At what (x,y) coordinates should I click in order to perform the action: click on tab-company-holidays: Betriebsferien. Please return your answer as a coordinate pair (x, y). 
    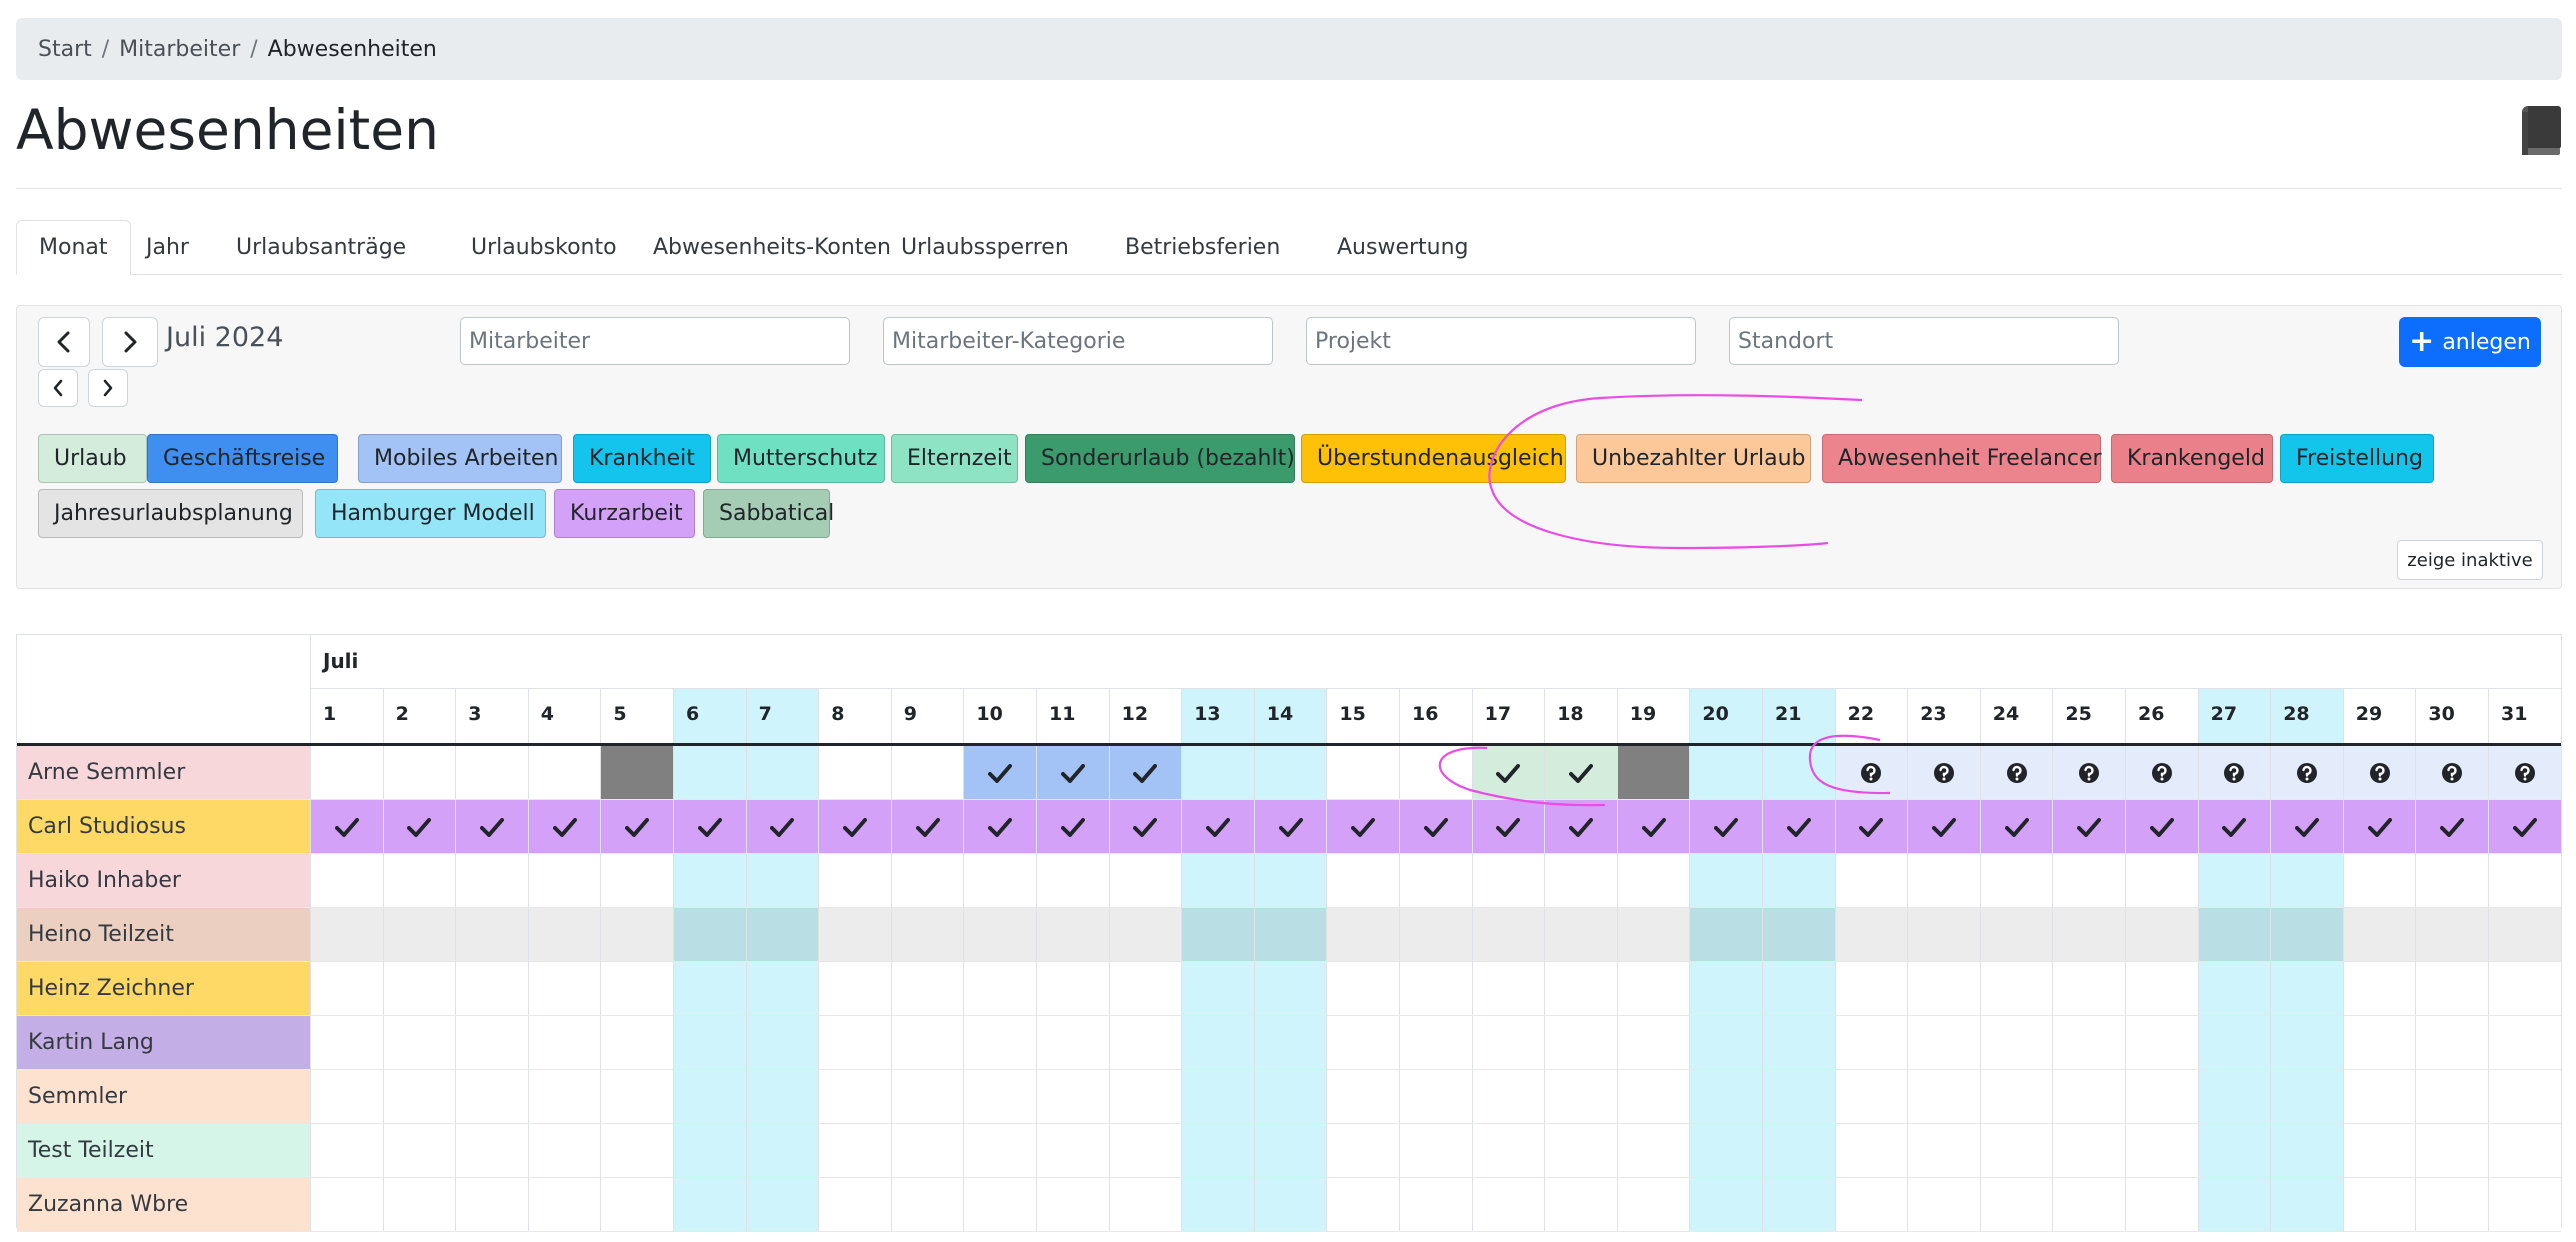
    Looking at the image, I should click on (1202, 247).